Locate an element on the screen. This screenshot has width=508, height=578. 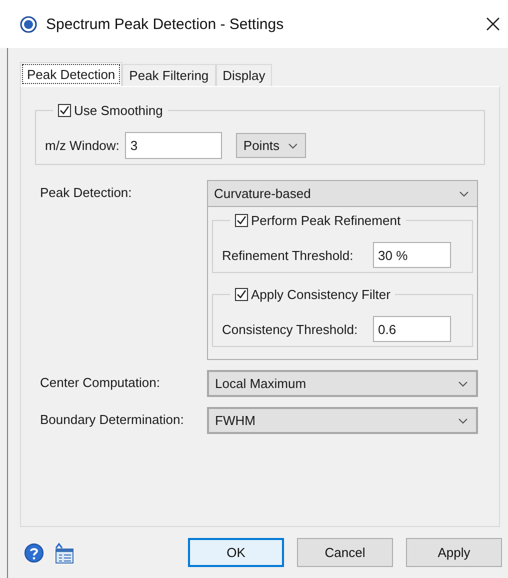
field-label: Consistency Threshold: is located at coordinates (290, 329).